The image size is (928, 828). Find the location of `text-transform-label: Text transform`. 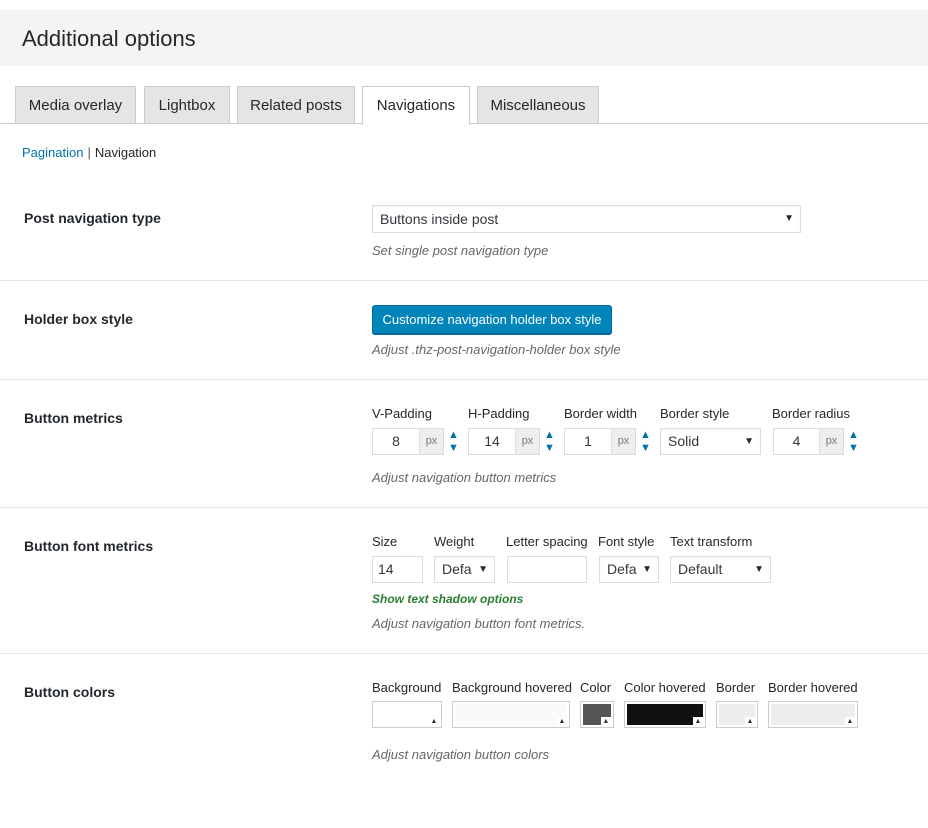

text-transform-label: Text transform is located at coordinates (711, 541).